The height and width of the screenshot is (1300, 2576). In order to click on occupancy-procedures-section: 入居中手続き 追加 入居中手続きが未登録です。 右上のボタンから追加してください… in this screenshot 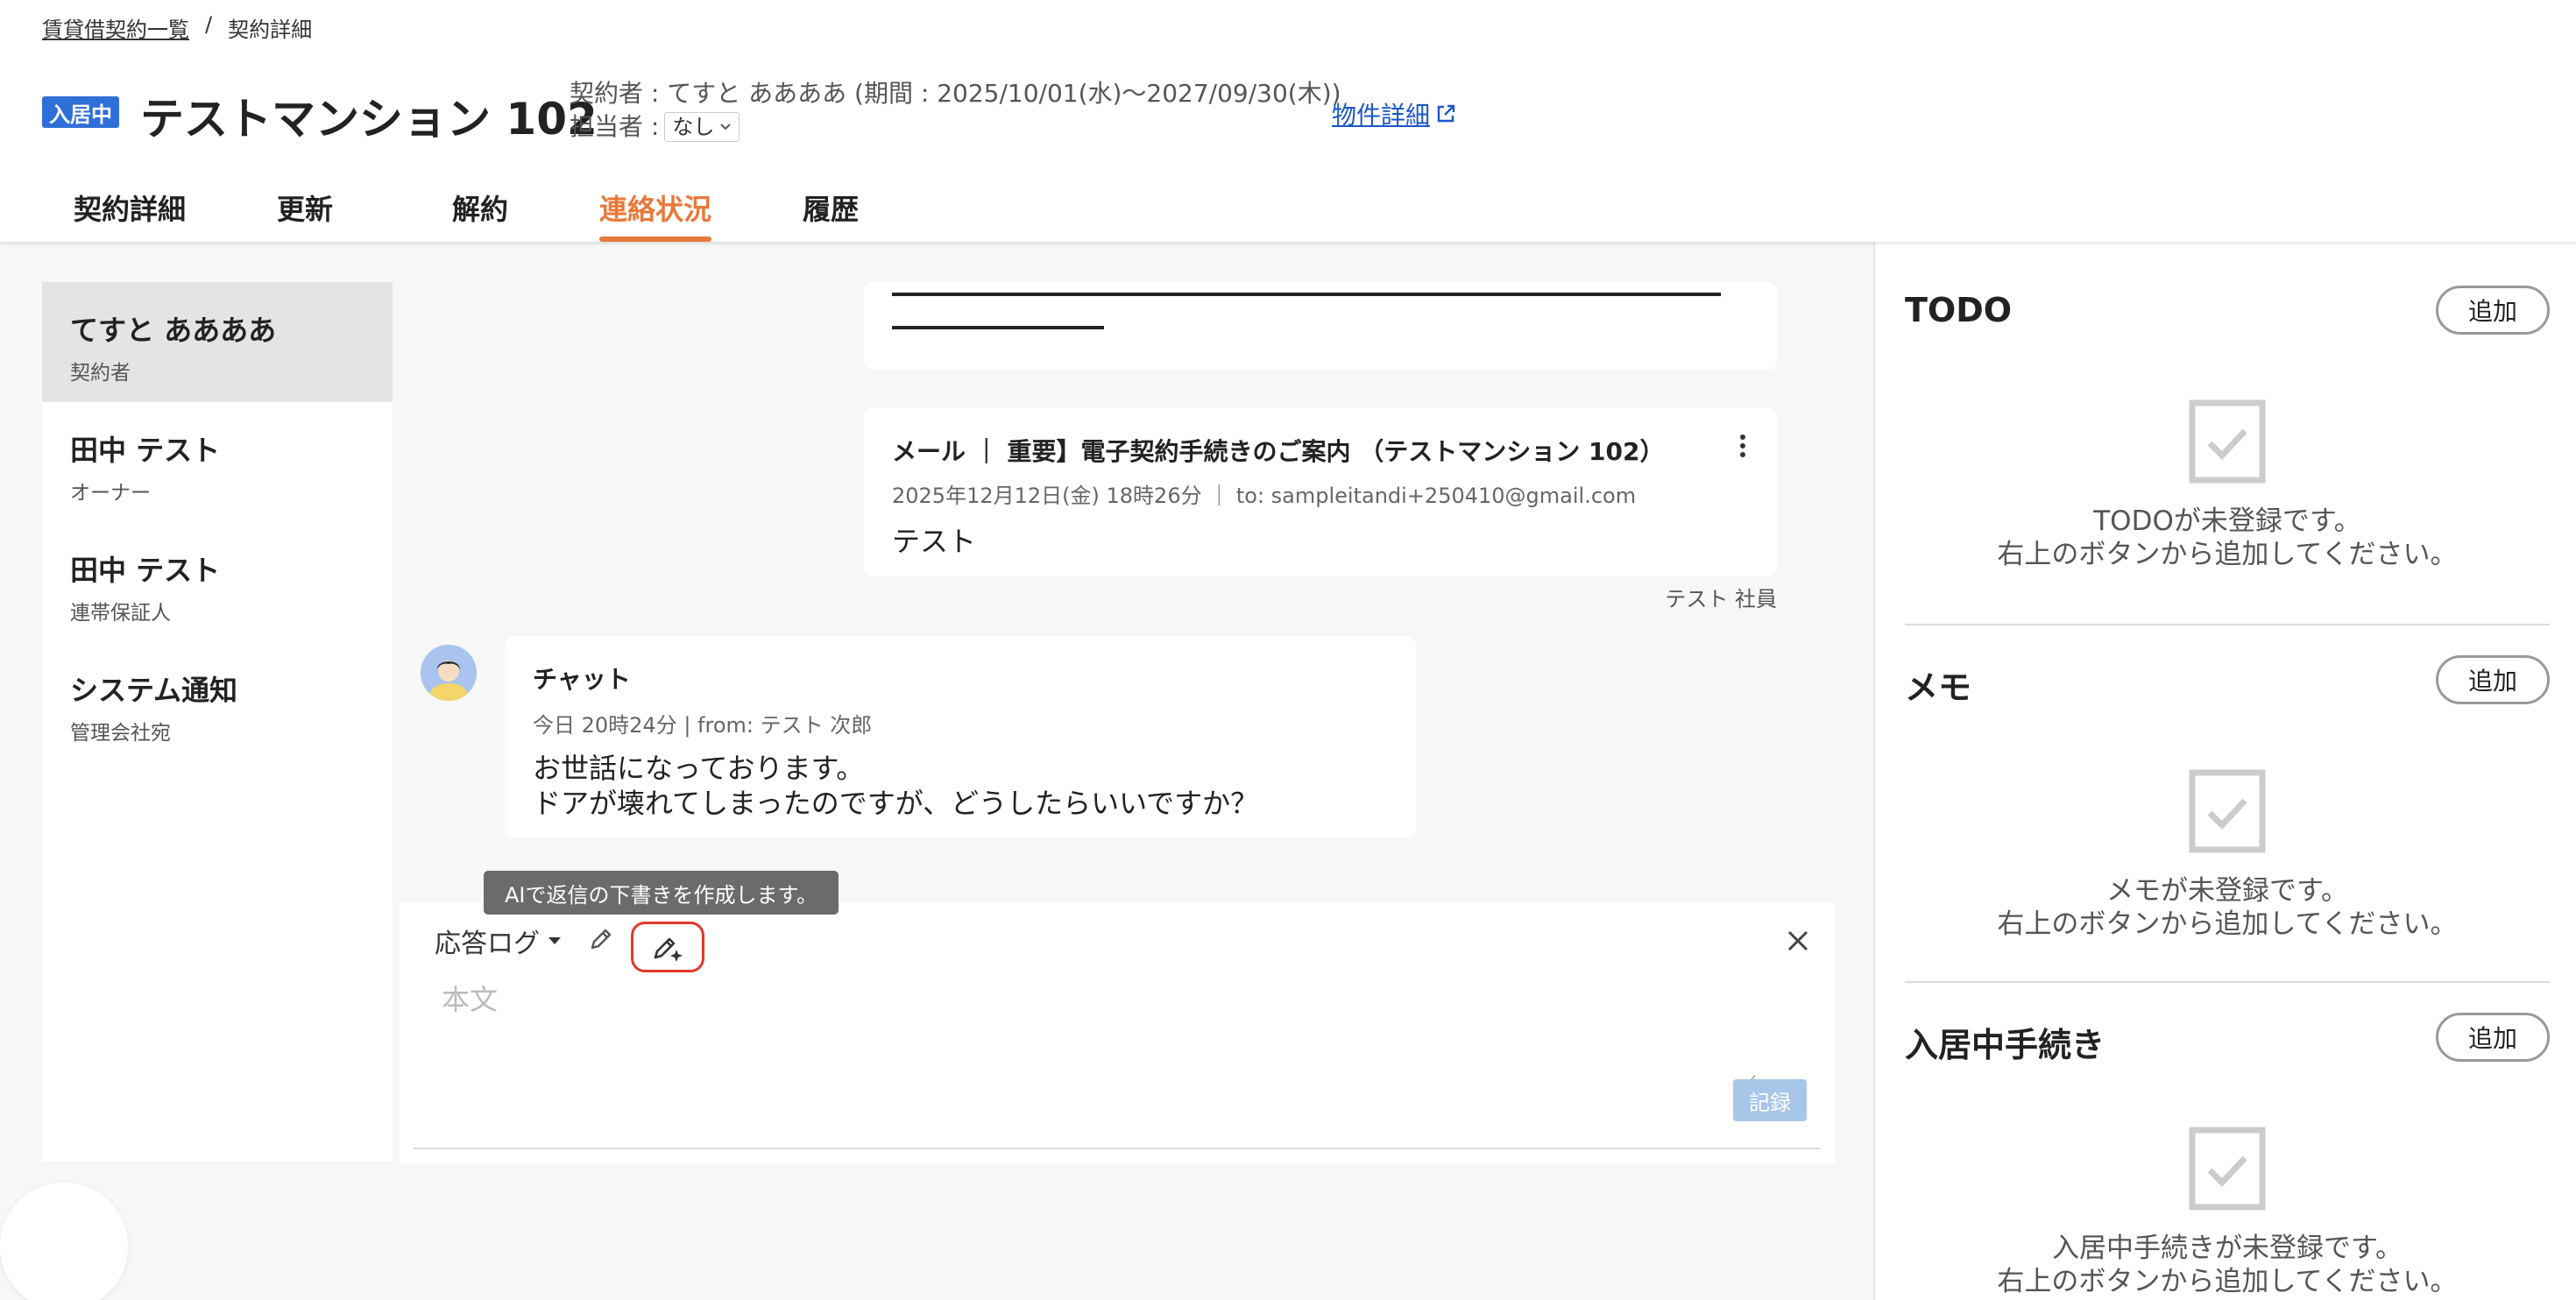, I will do `click(2227, 1134)`.